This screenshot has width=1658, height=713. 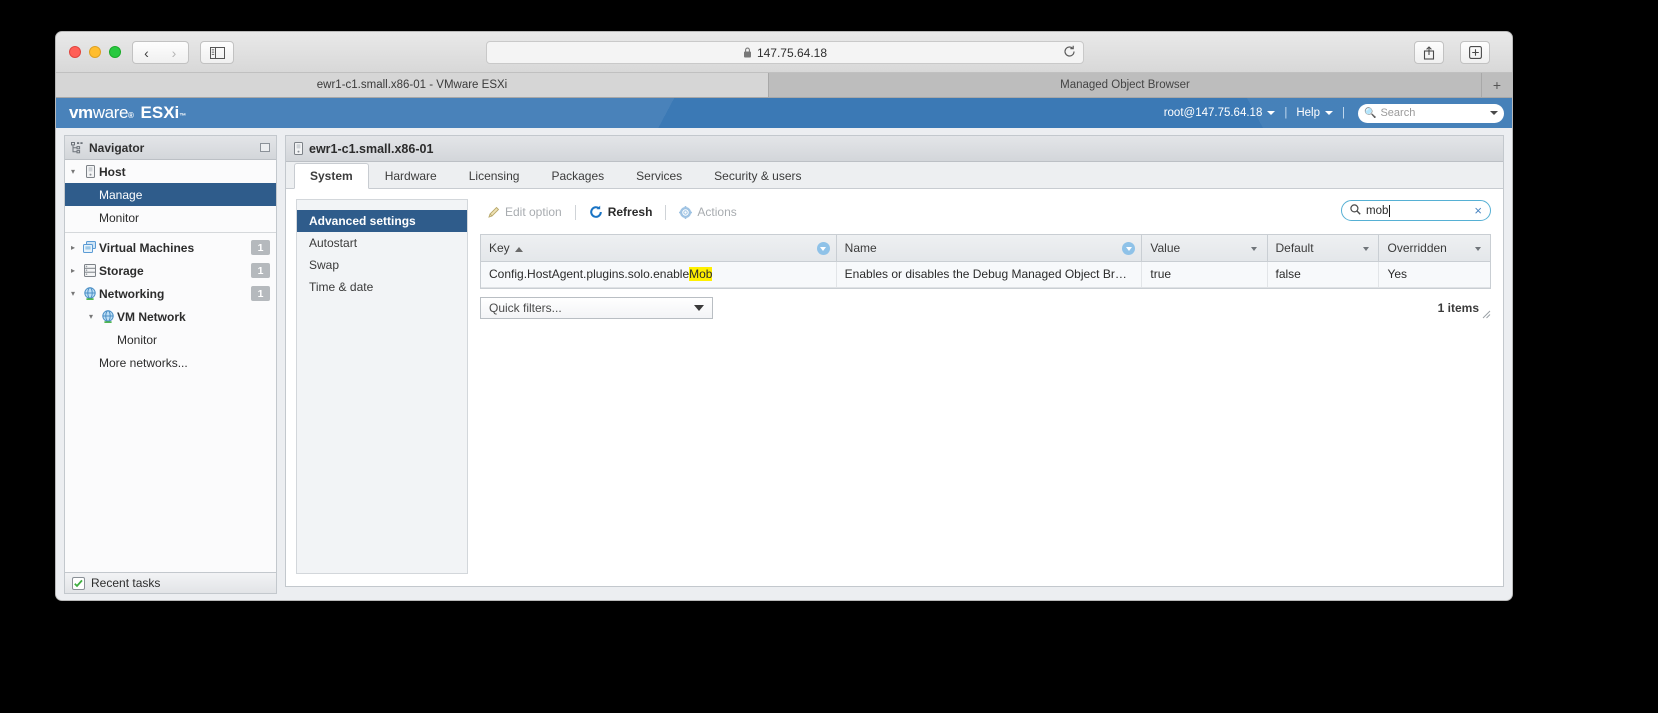 I want to click on chevron-left-icon: ‹, so click(x=146, y=52).